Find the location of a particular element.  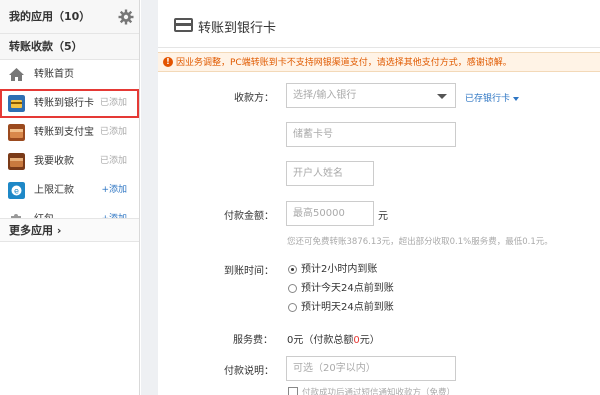

payee-label: 收款方： is located at coordinates (254, 98).